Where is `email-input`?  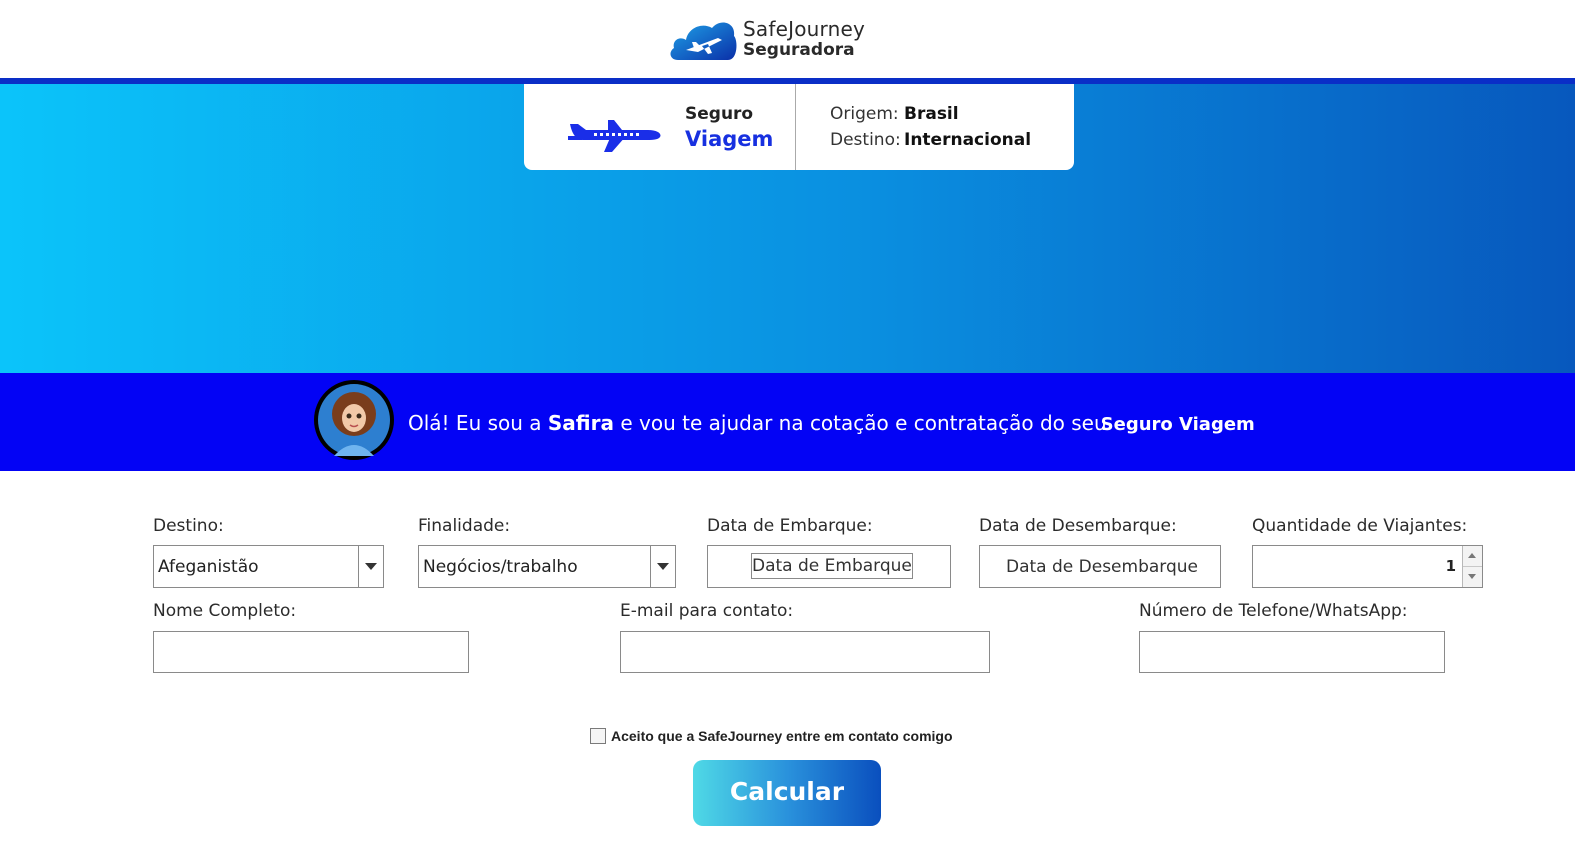 email-input is located at coordinates (805, 652).